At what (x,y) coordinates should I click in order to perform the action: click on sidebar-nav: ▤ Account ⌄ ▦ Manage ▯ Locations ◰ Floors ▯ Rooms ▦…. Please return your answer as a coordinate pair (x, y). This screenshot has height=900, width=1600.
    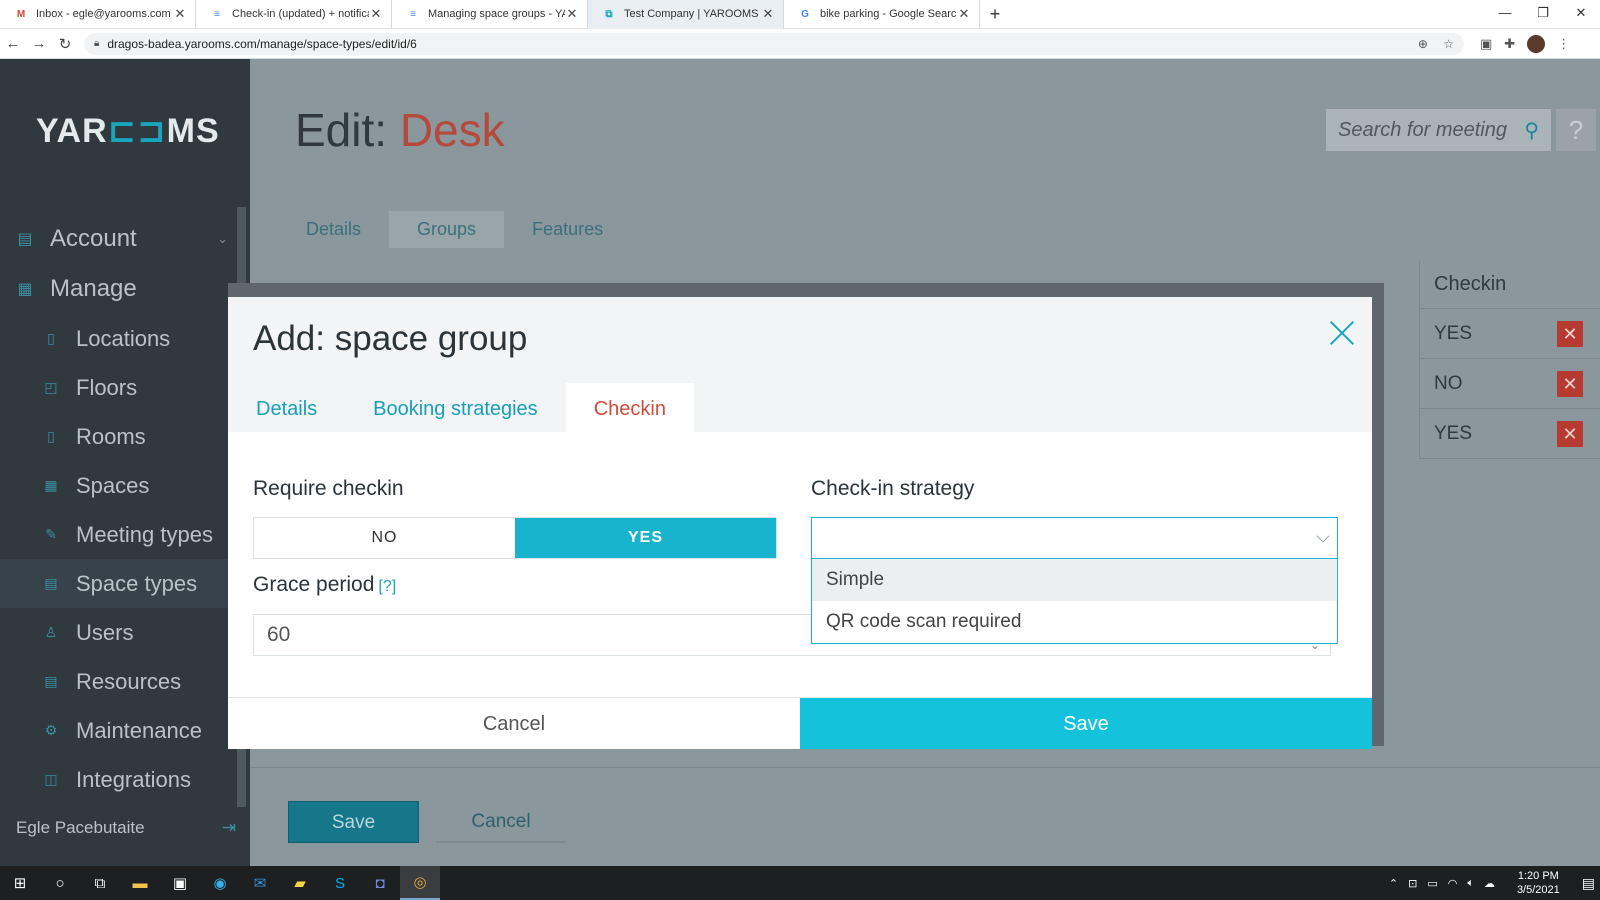
    Looking at the image, I should click on (125, 509).